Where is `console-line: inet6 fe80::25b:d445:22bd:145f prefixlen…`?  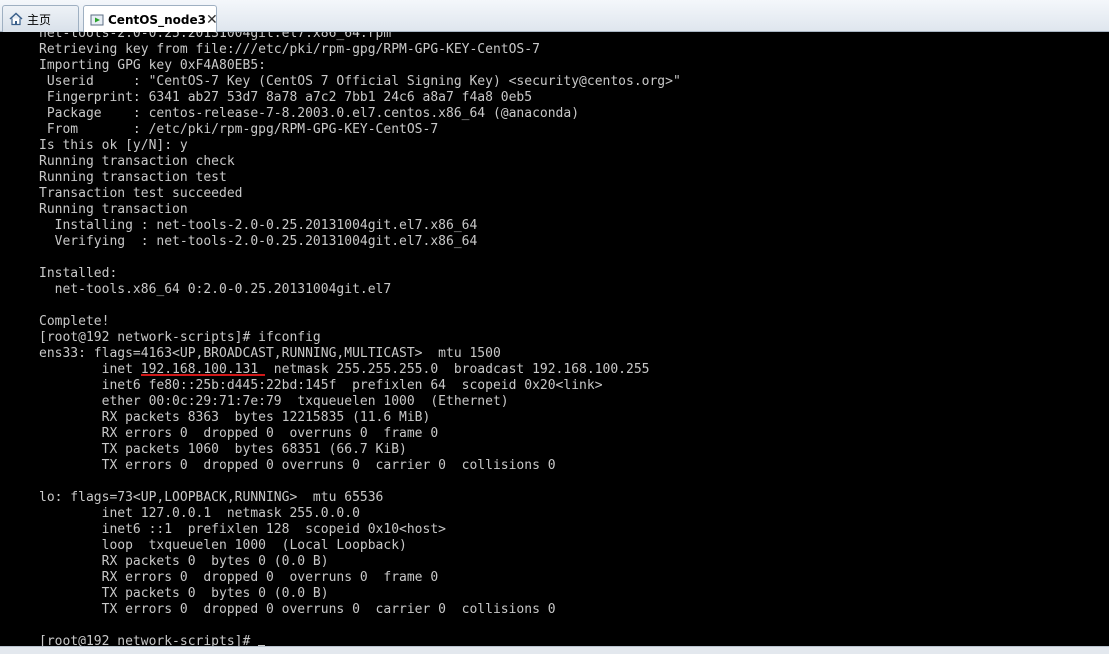
console-line: inet6 fe80::25b:d445:22bd:145f prefixlen… is located at coordinates (321, 385).